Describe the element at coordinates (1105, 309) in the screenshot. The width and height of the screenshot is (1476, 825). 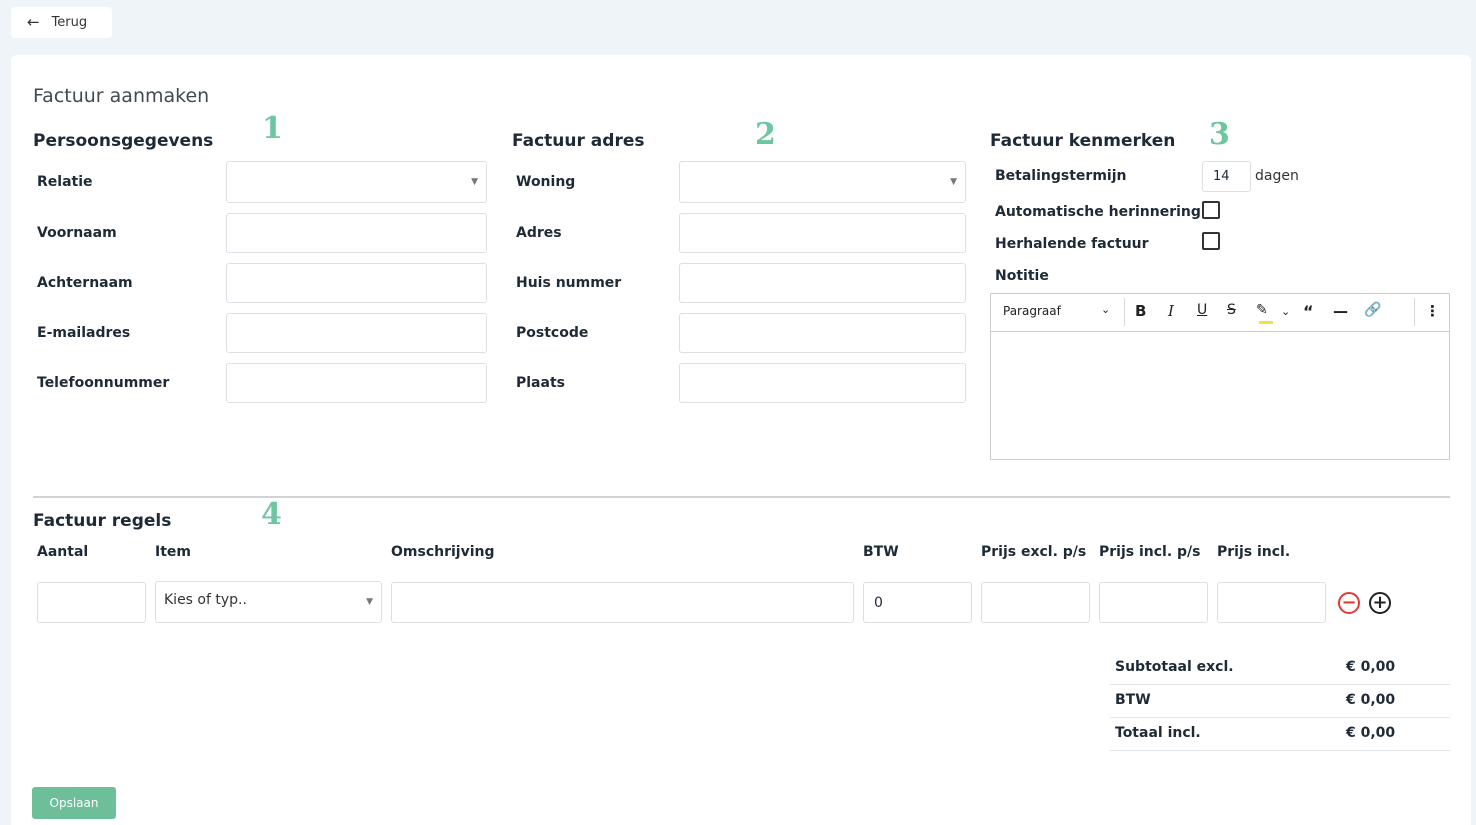
I see `chevron-down-icon: ⌄` at that location.